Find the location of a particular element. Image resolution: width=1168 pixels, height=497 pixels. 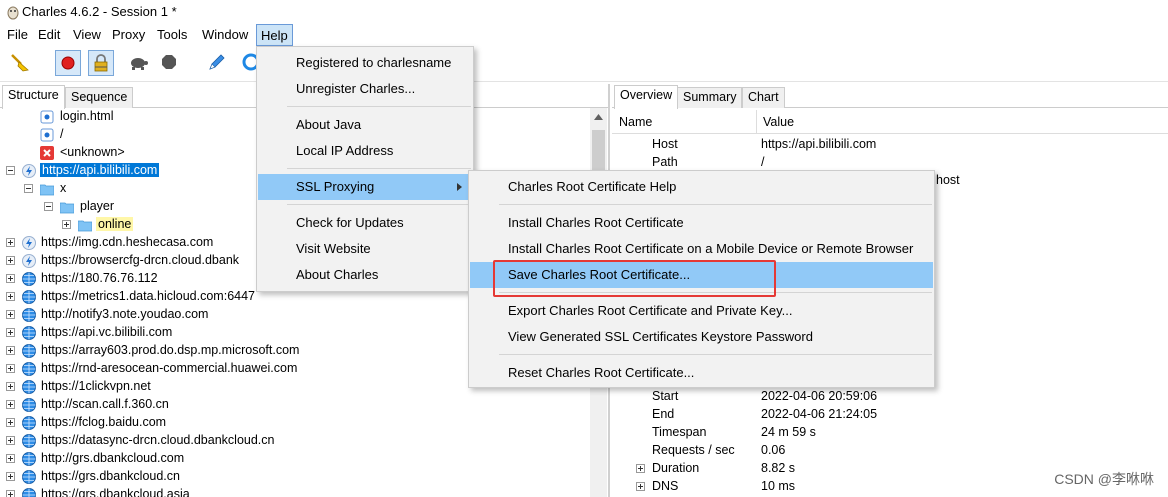

tree-label: https://fclog.baidu.com is located at coordinates (104, 422).